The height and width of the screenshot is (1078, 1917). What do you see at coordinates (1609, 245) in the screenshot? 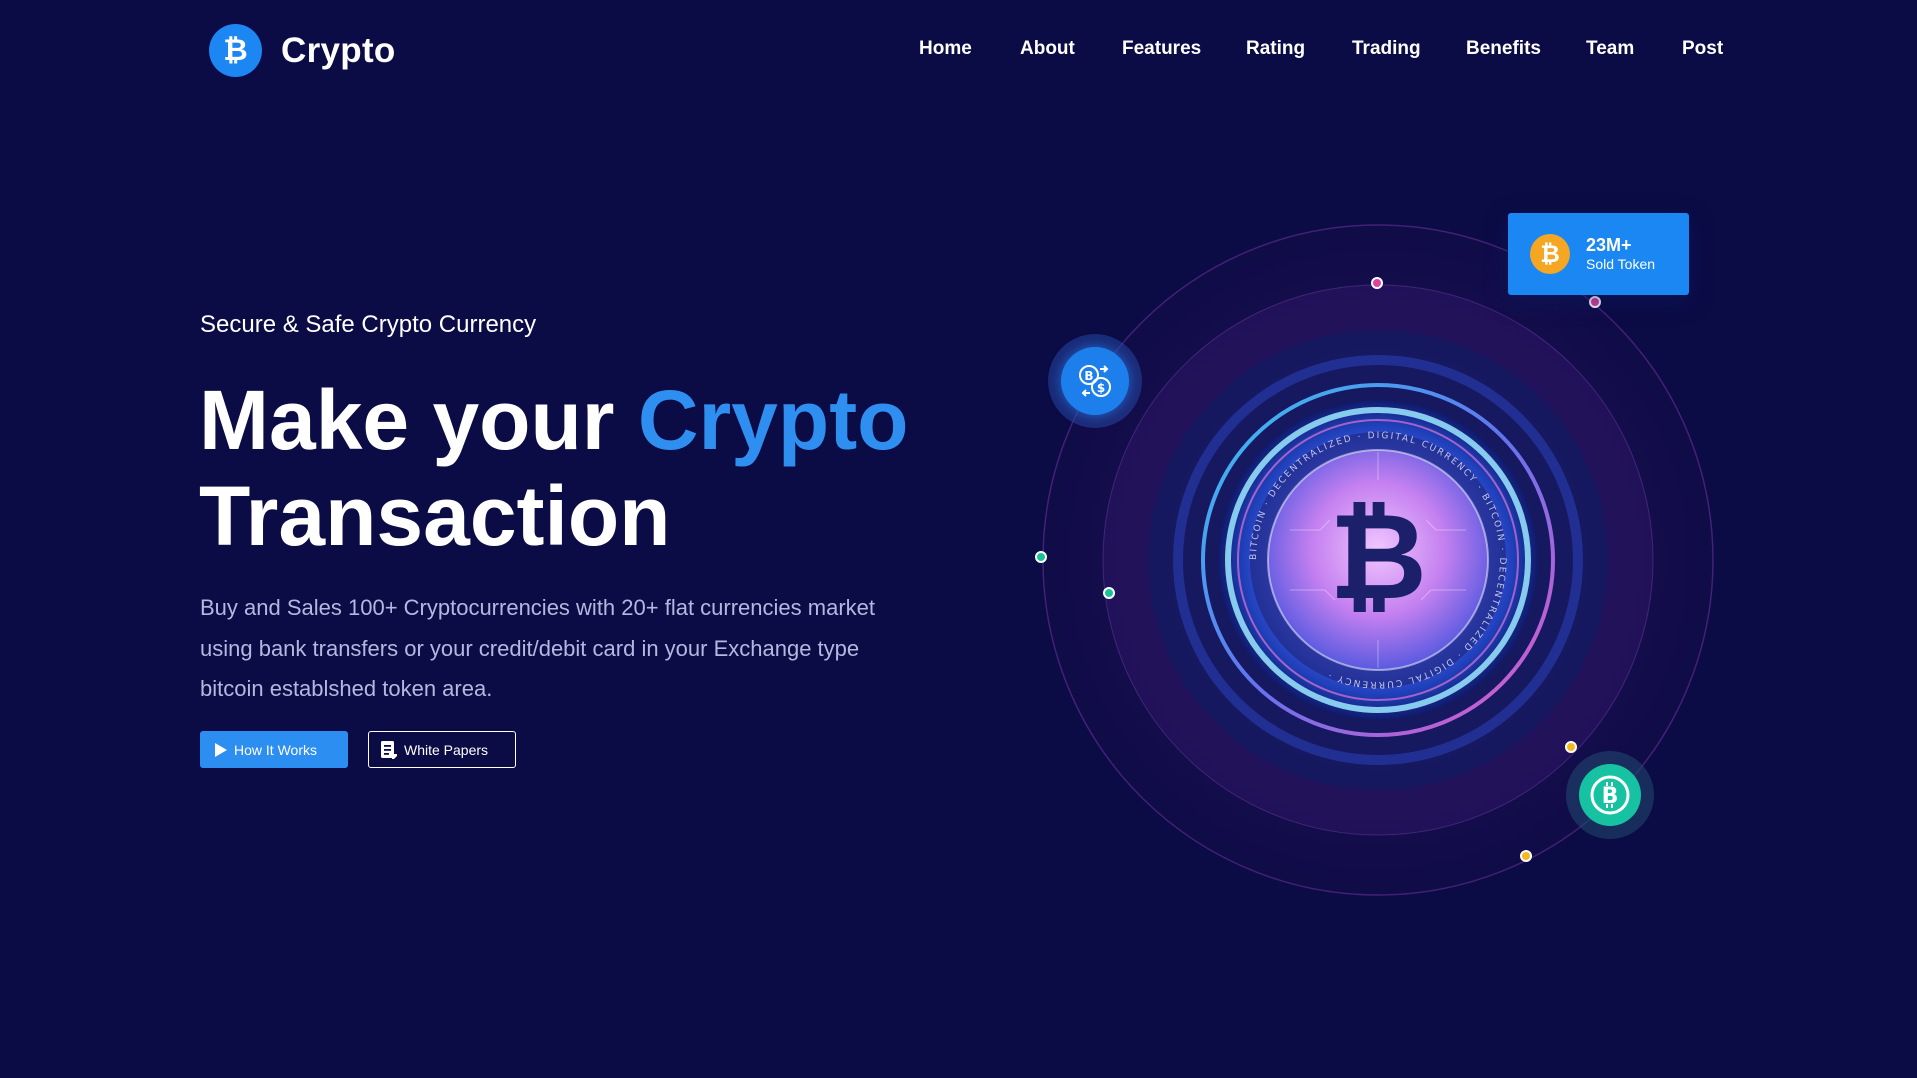
I see `sold-token-value: 23M+` at bounding box center [1609, 245].